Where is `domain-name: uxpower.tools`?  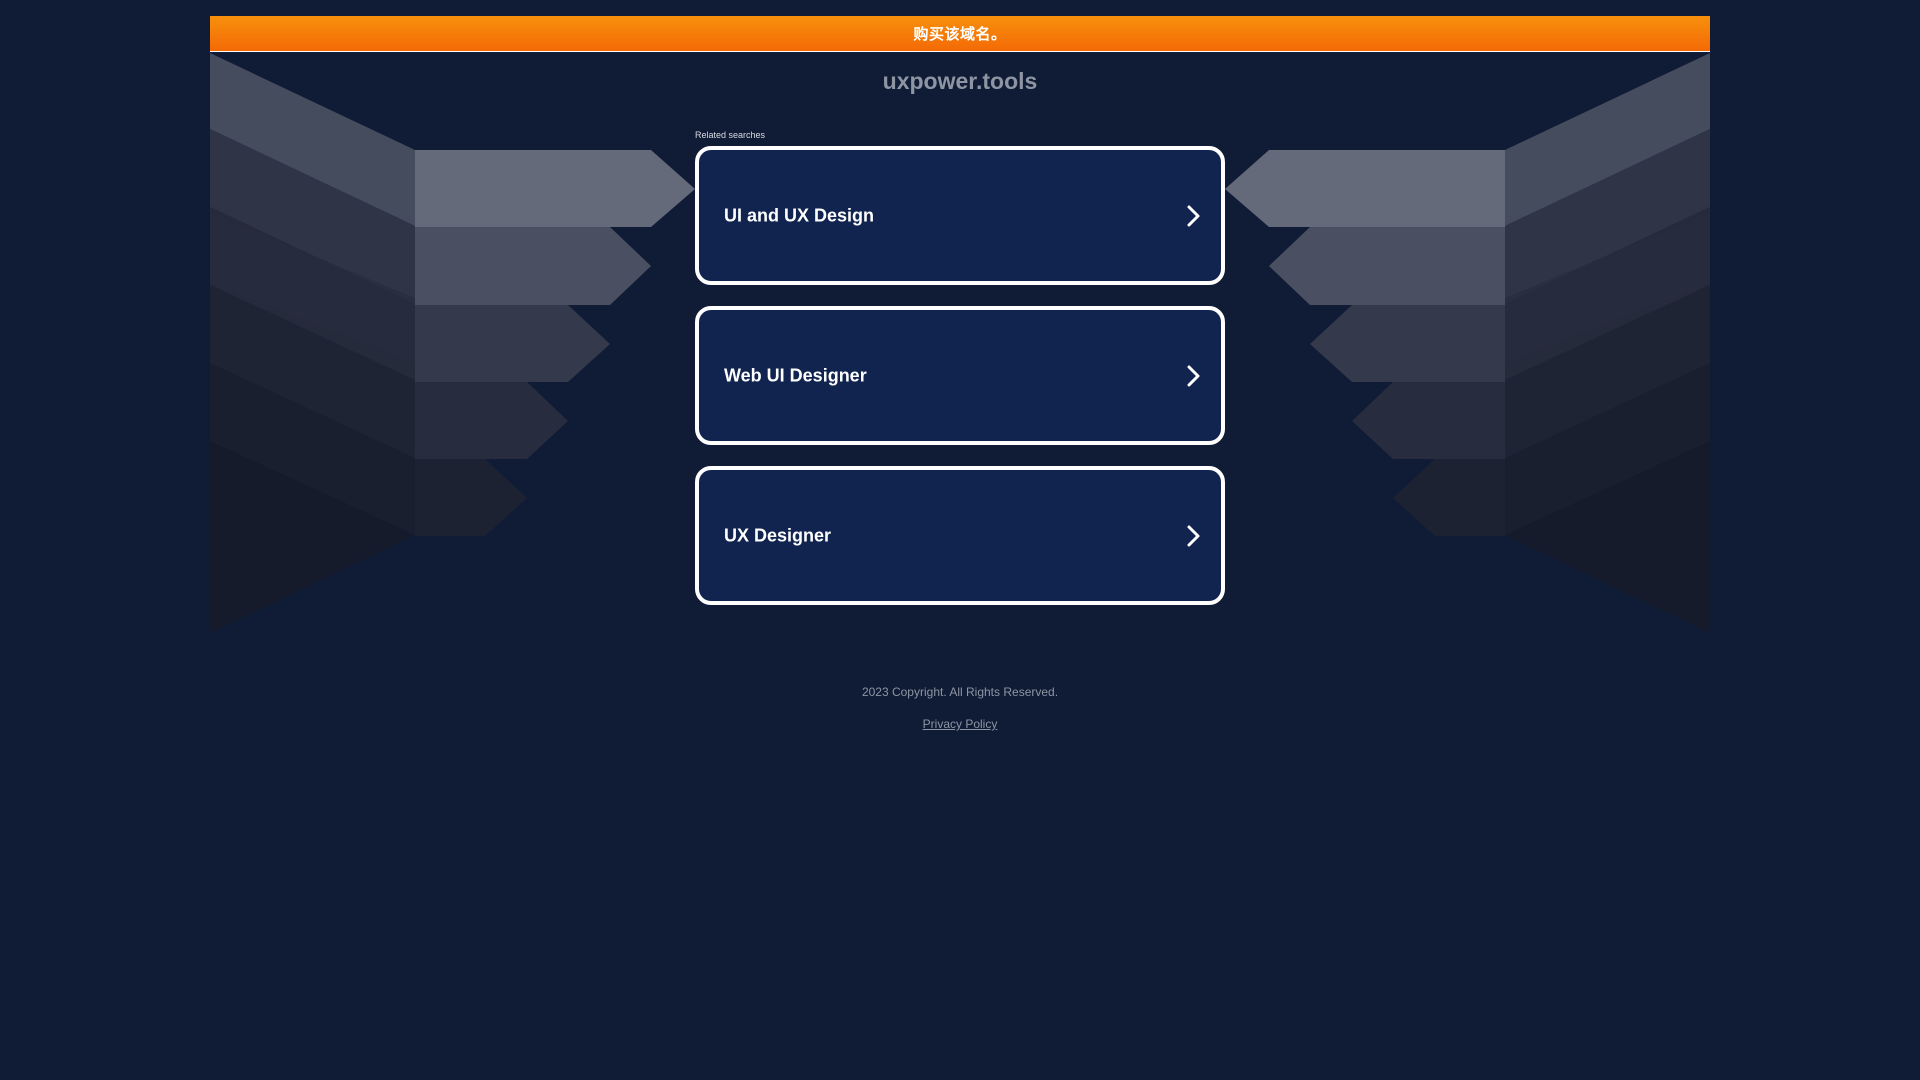
domain-name: uxpower.tools is located at coordinates (960, 81).